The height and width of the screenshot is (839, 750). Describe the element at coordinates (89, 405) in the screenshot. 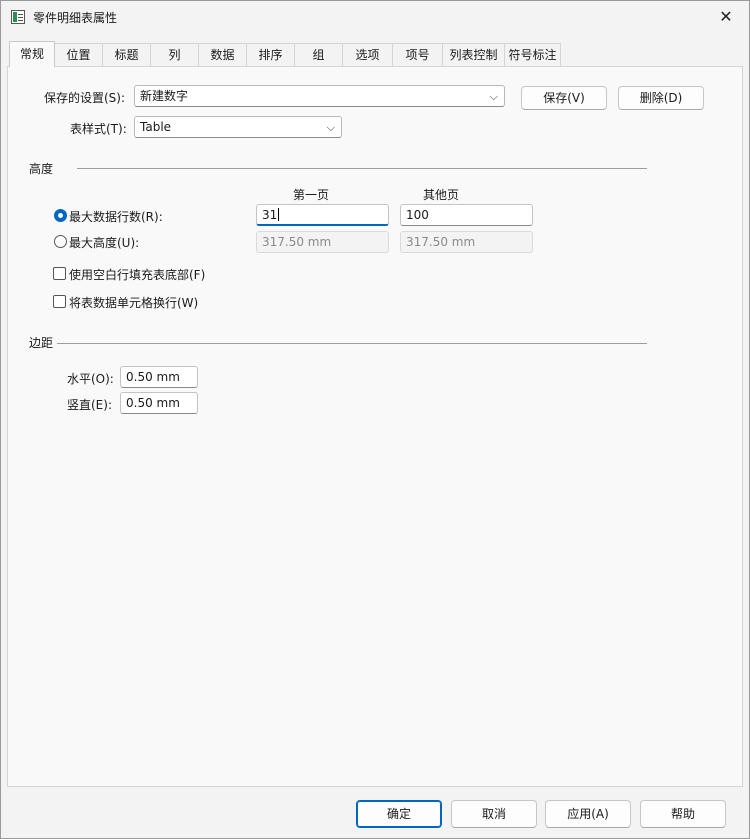

I see `vertical-margin-label: 竖直(E):` at that location.